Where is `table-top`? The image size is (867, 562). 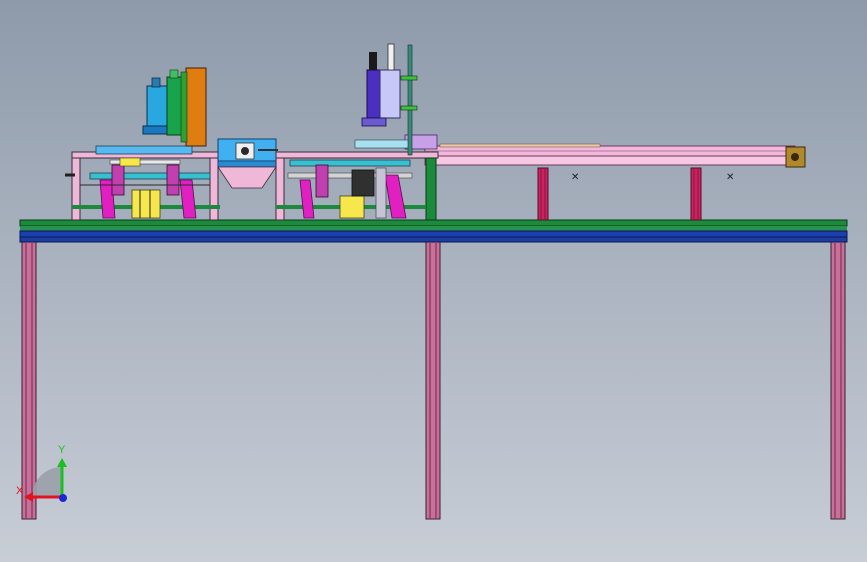
table-top is located at coordinates (433, 231).